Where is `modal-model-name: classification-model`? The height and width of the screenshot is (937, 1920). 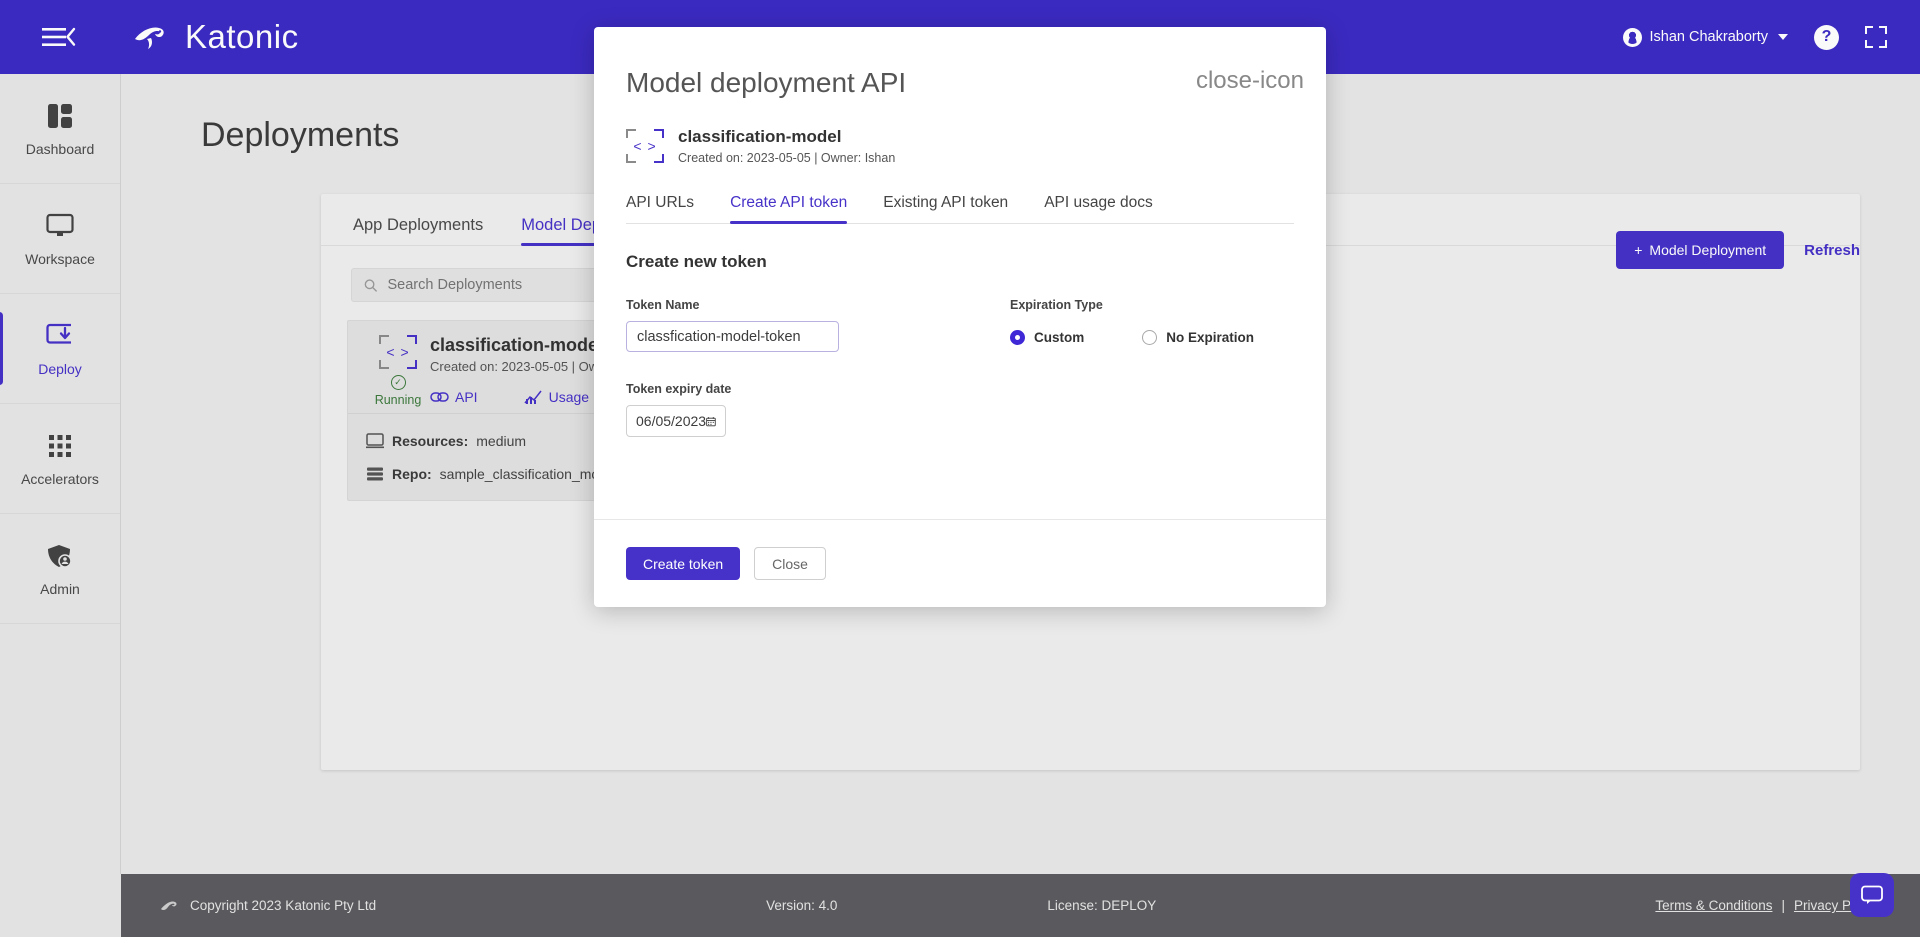 modal-model-name: classification-model is located at coordinates (760, 136).